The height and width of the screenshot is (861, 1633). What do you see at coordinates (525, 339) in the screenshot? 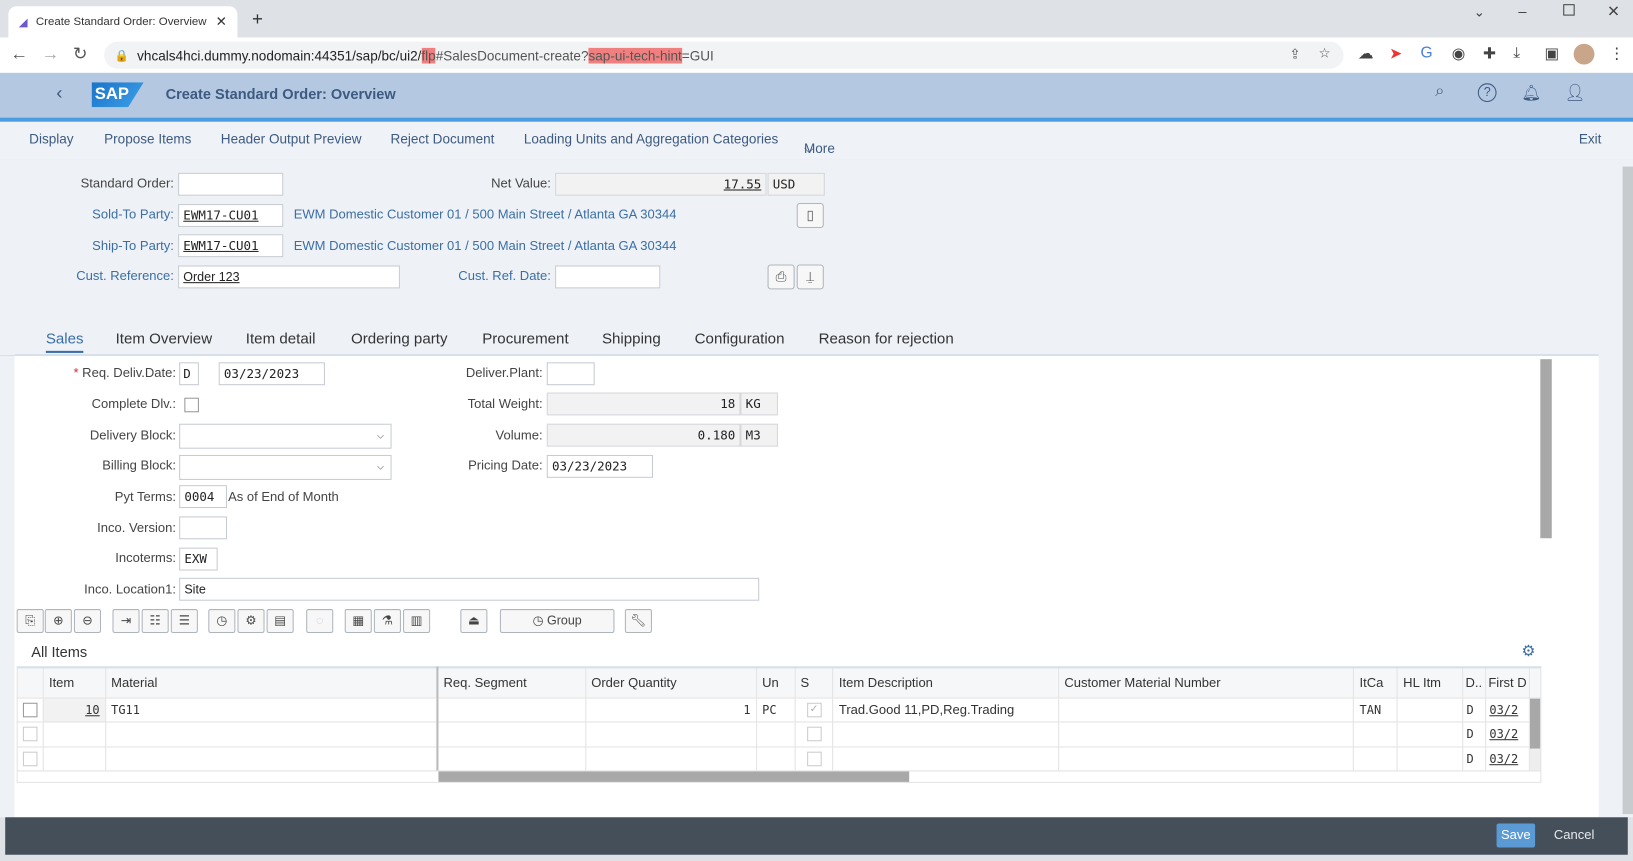
I see `tab-procurement: Procurement` at bounding box center [525, 339].